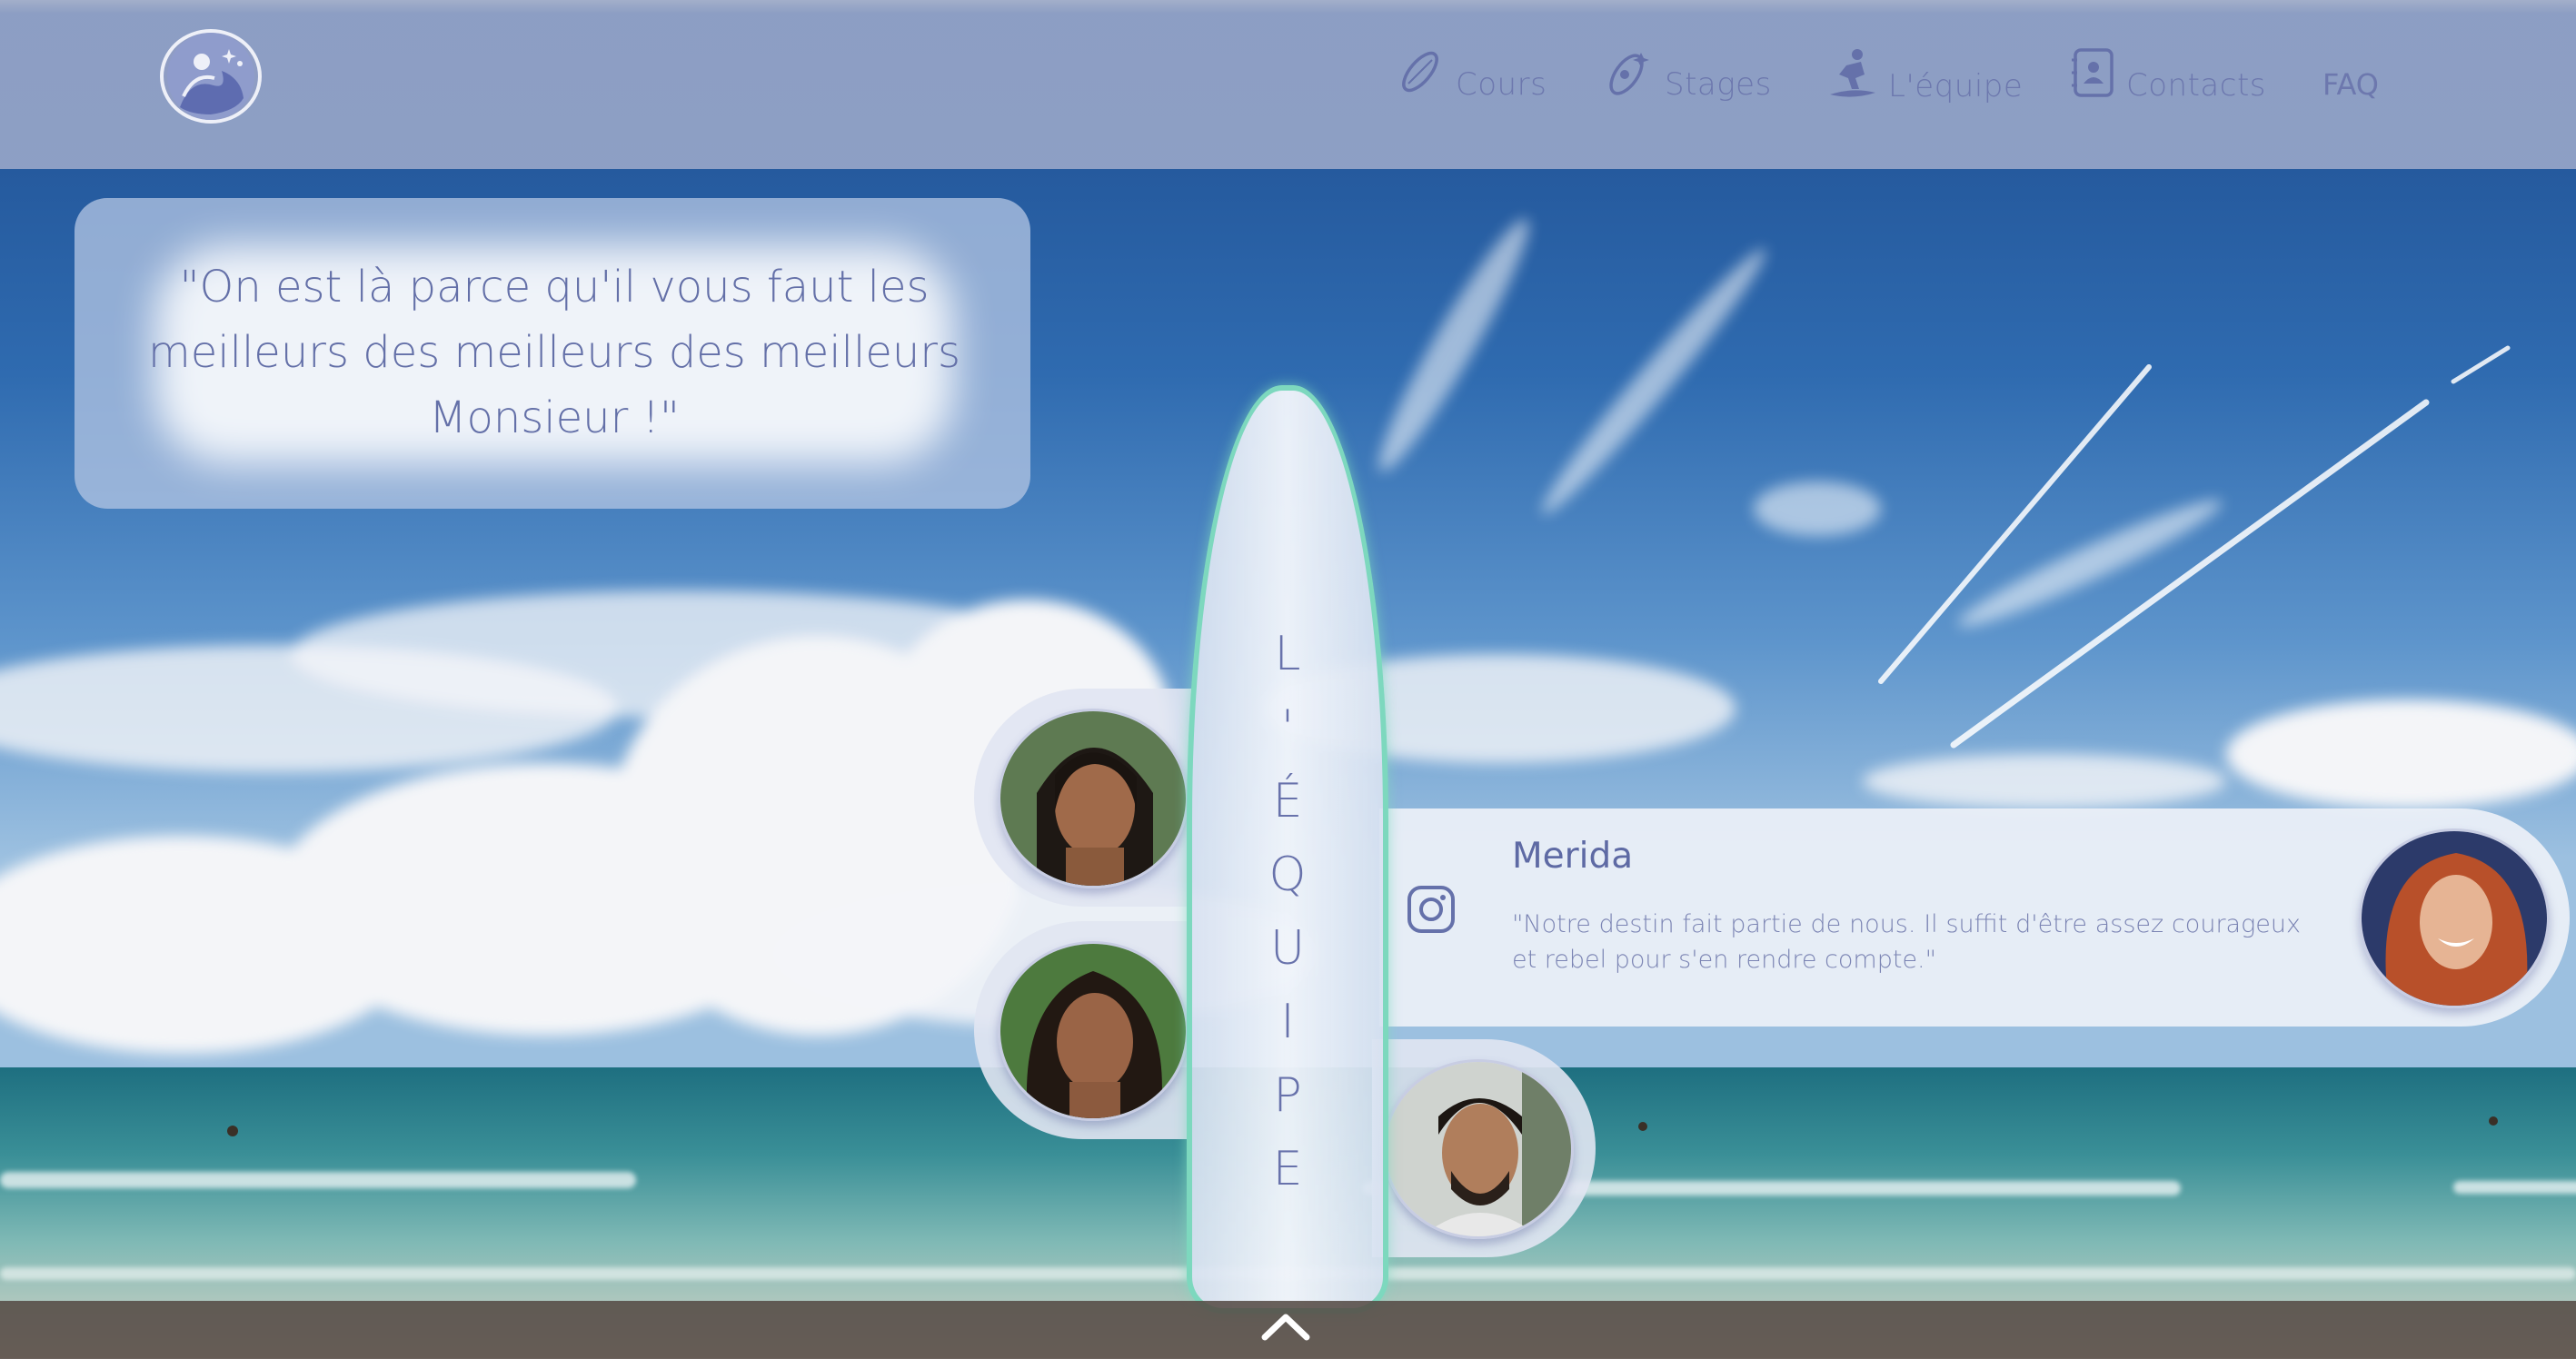 This screenshot has height=1359, width=2576. I want to click on nav-item-stages: Stages, so click(1688, 75).